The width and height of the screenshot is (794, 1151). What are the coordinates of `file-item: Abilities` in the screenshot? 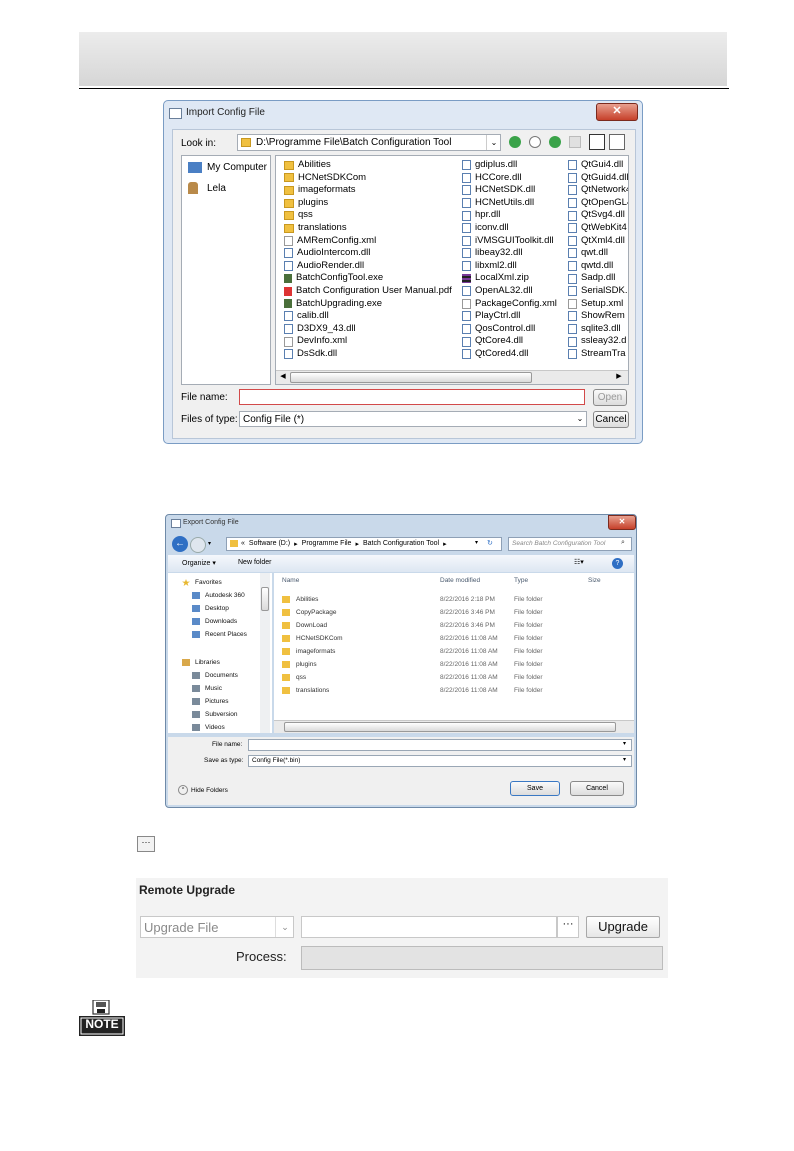 It's located at (368, 165).